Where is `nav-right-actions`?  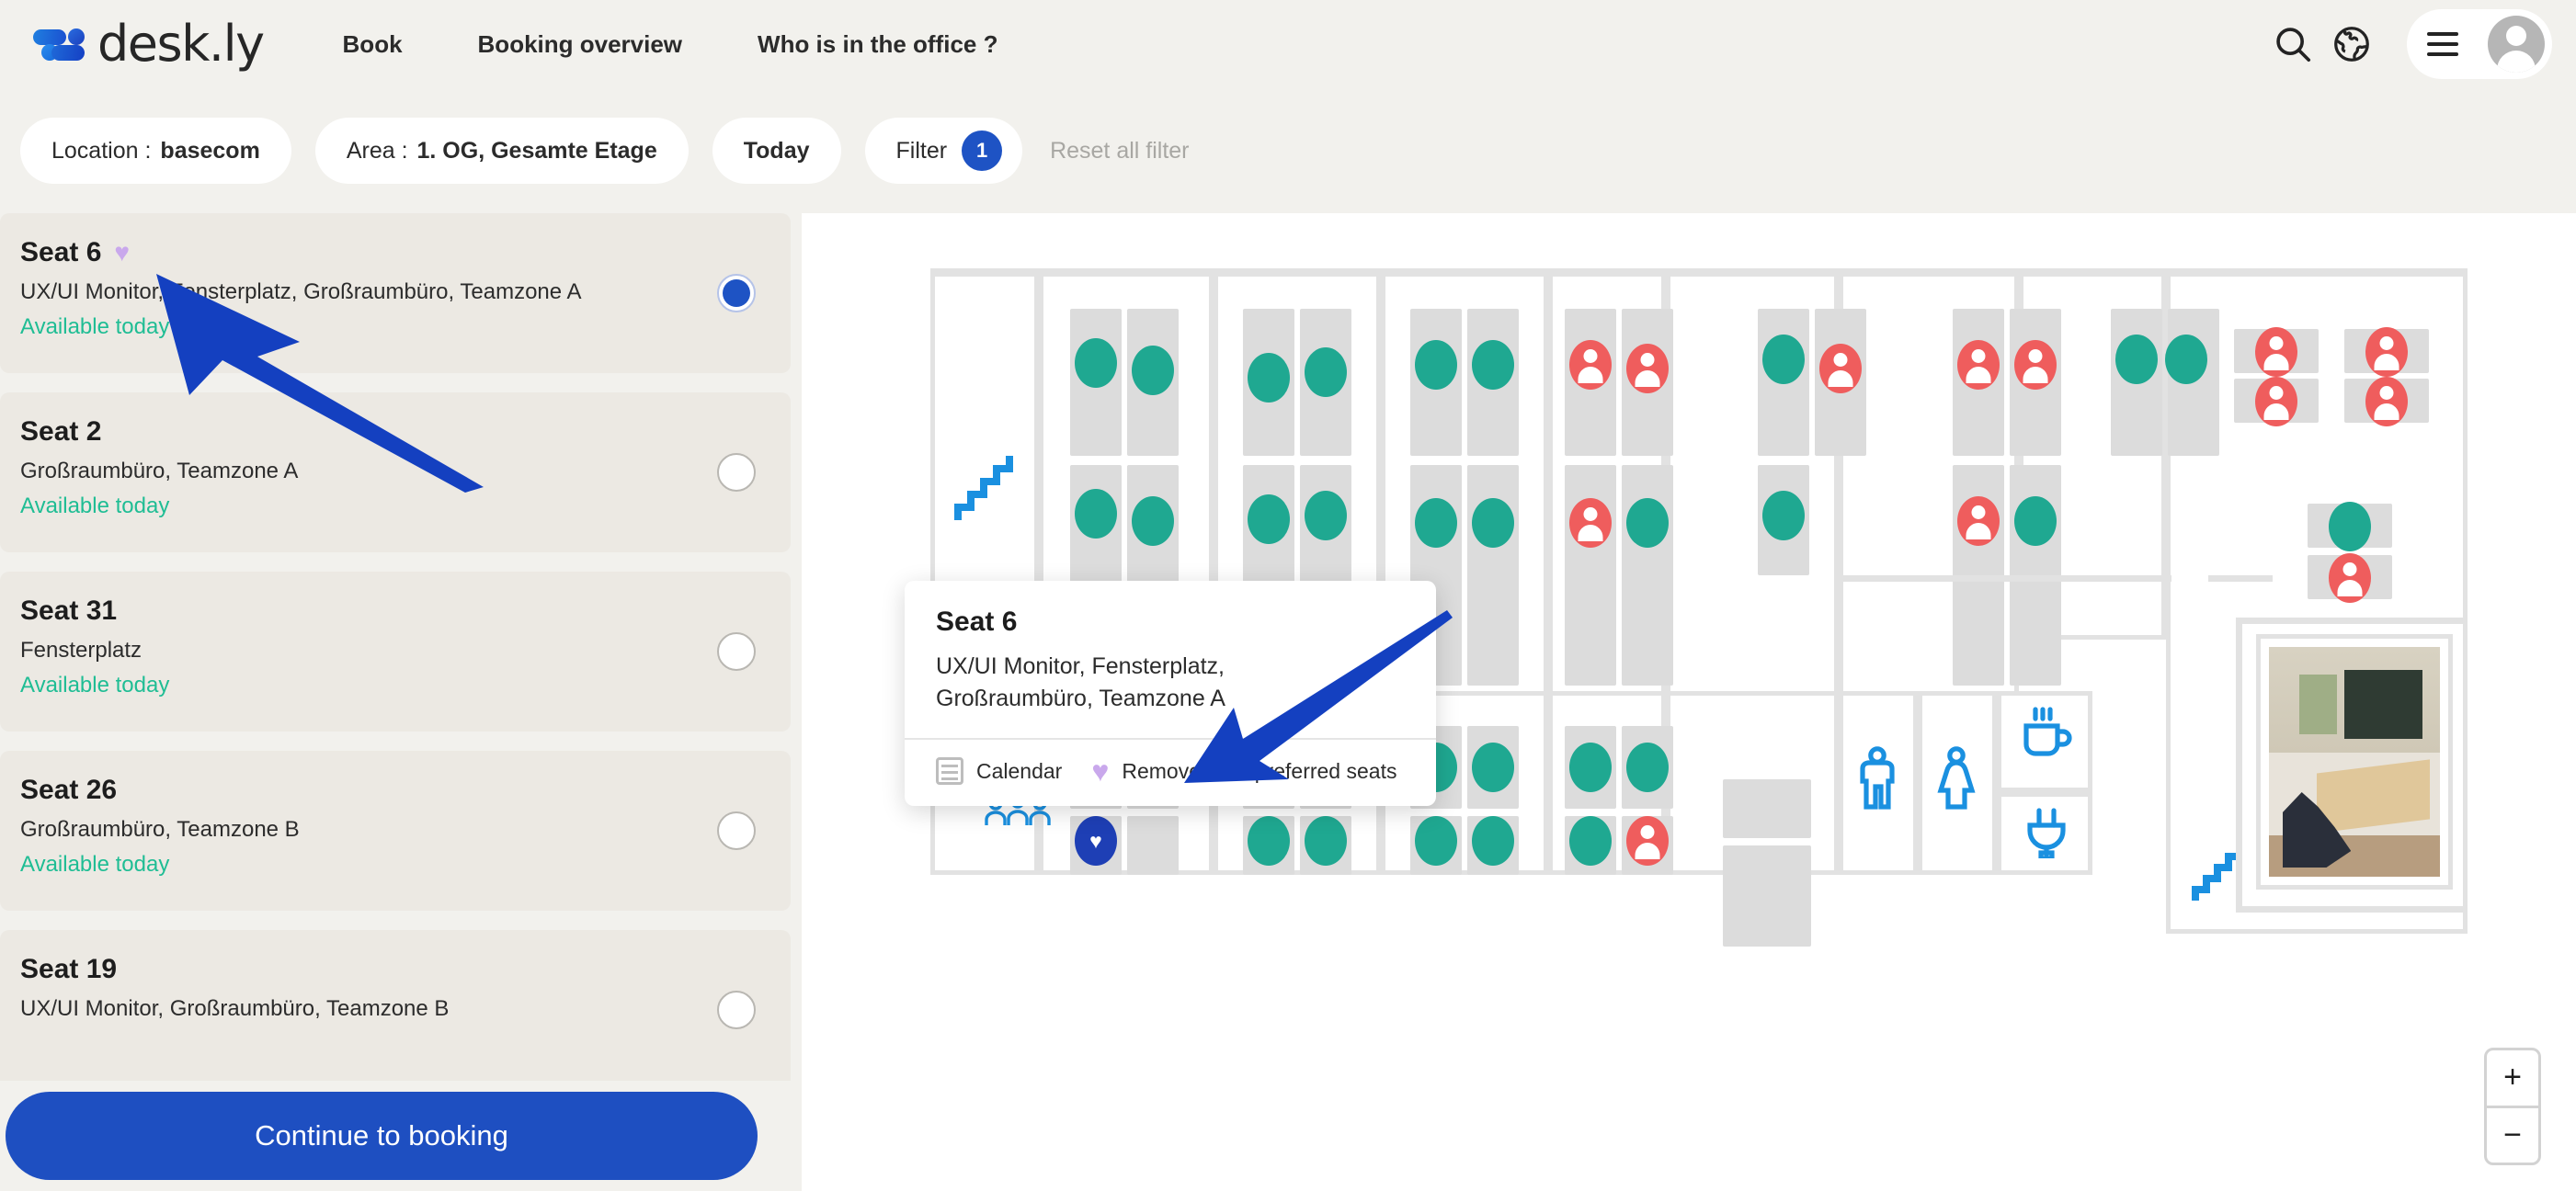
nav-right-actions is located at coordinates (2407, 44).